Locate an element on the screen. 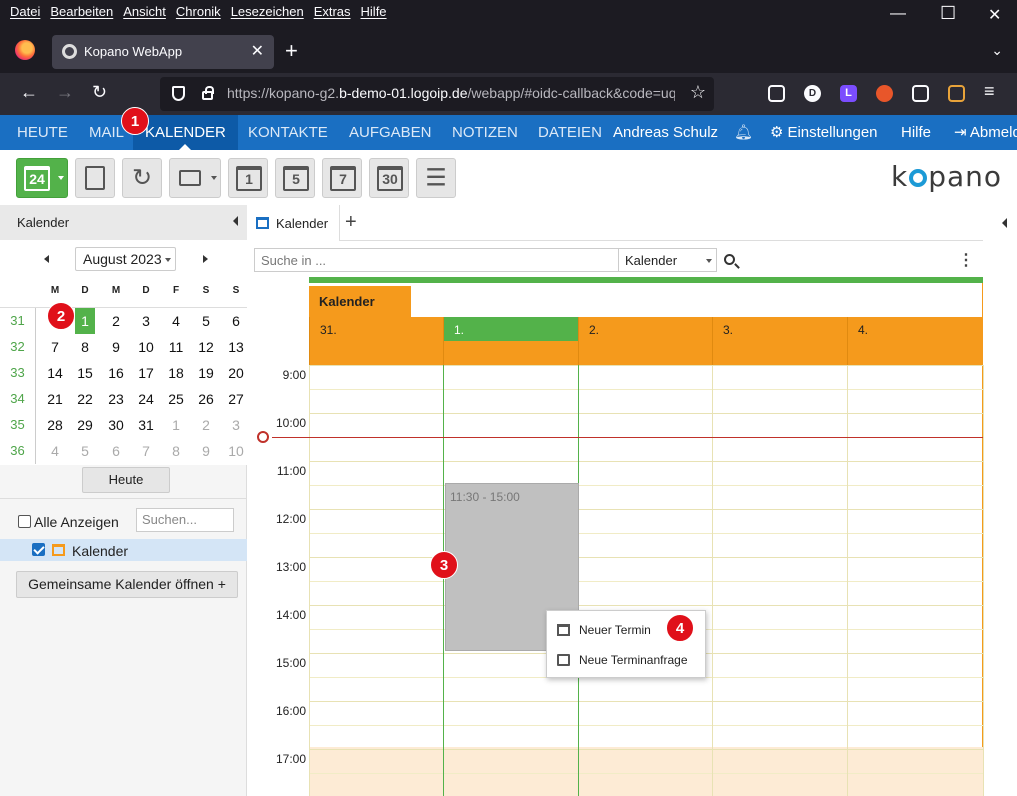 The height and width of the screenshot is (796, 1017). extension-multi-icon is located at coordinates (956, 93).